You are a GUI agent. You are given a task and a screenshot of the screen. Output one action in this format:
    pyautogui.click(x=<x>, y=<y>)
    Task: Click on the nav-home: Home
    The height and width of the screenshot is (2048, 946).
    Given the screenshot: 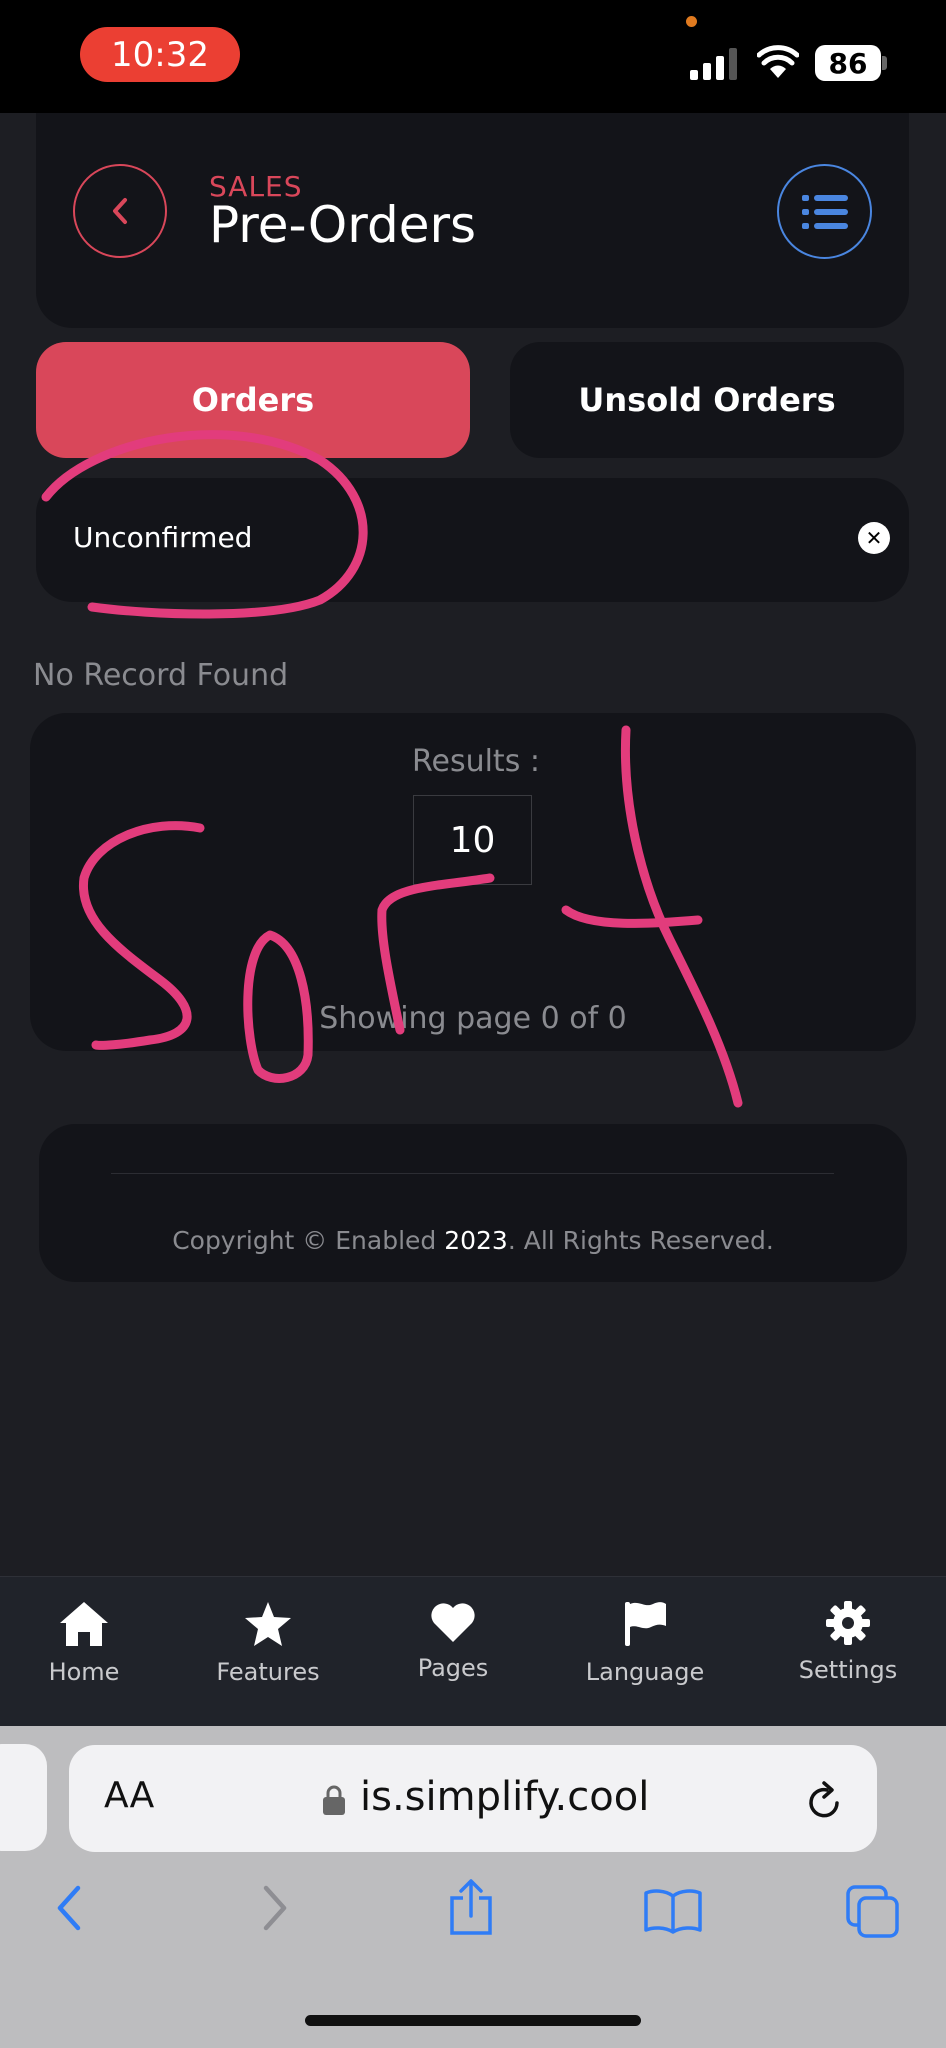 What is the action you would take?
    pyautogui.click(x=84, y=1643)
    